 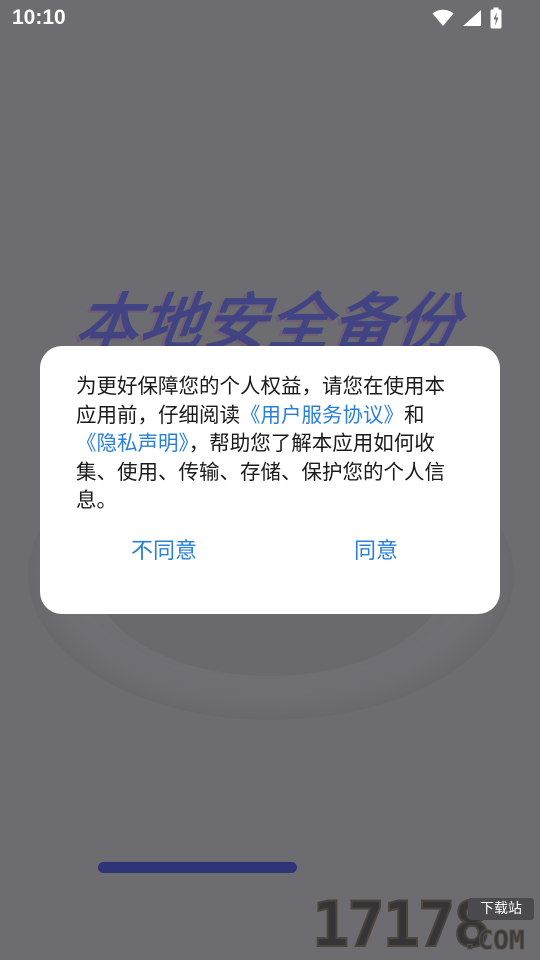 What do you see at coordinates (376, 552) in the screenshot?
I see `agree-button: 同意` at bounding box center [376, 552].